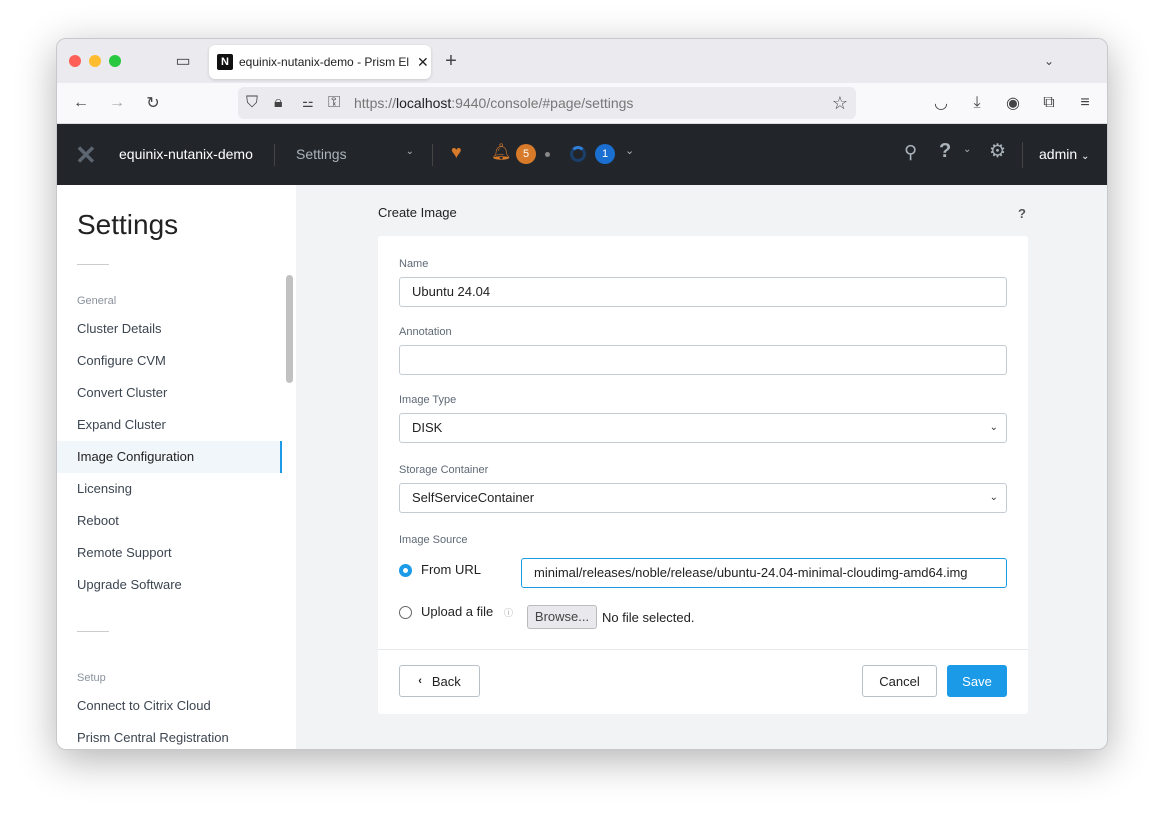 This screenshot has width=1164, height=824. What do you see at coordinates (75, 61) in the screenshot?
I see `close-window-button` at bounding box center [75, 61].